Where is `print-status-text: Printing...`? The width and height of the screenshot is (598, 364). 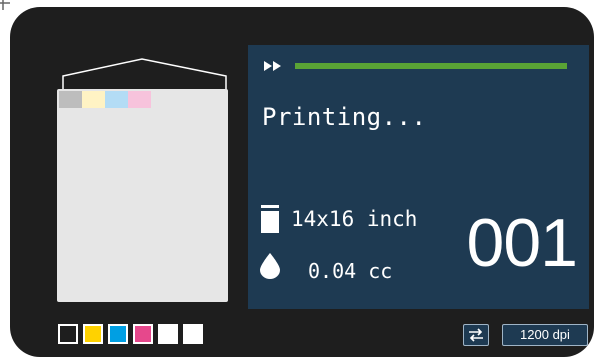
print-status-text: Printing... is located at coordinates (344, 117).